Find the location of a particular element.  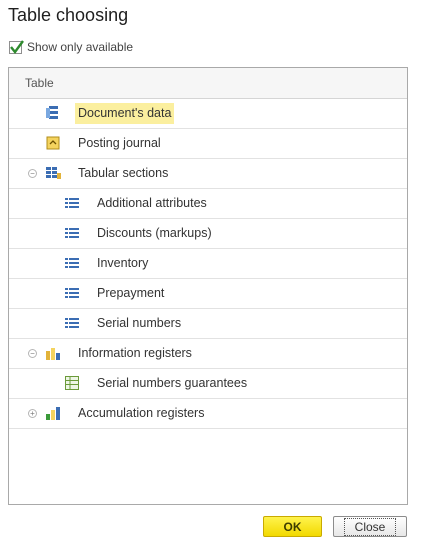

table-row-label: Serial numbers is located at coordinates (139, 323).